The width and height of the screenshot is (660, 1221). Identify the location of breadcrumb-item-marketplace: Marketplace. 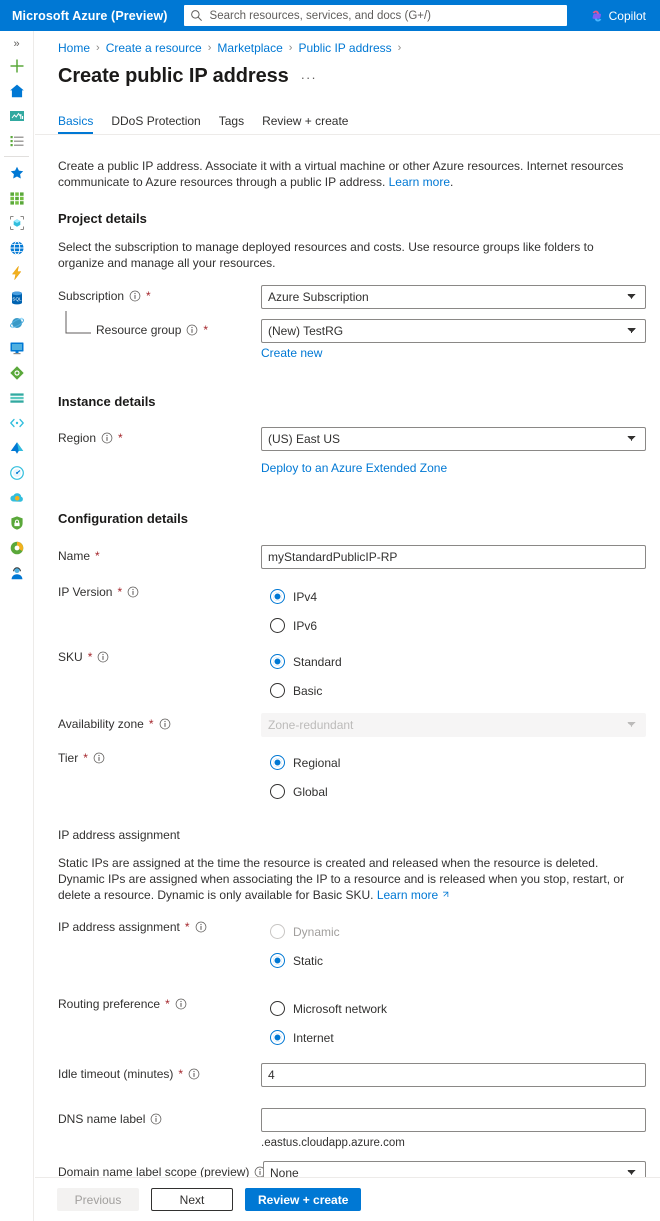
(249, 48).